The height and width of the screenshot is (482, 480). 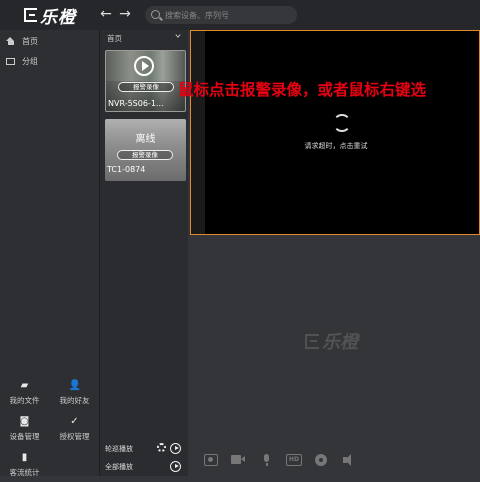 I want to click on device-name: TC1-0874, so click(x=126, y=169).